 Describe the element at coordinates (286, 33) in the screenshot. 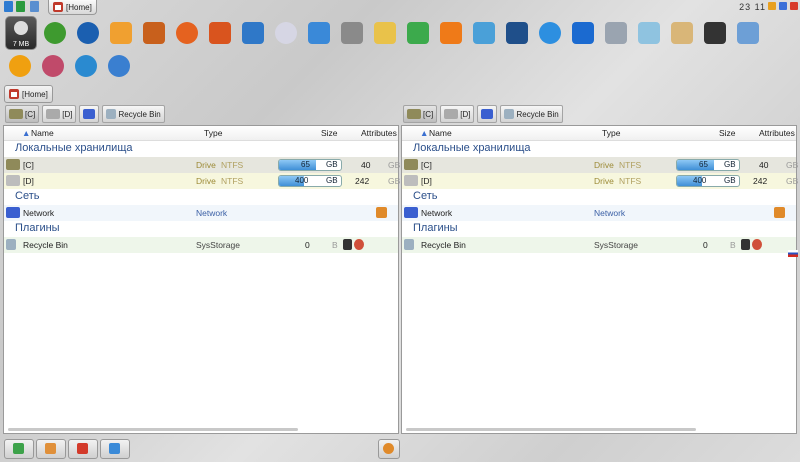

I see `disc-icon` at that location.